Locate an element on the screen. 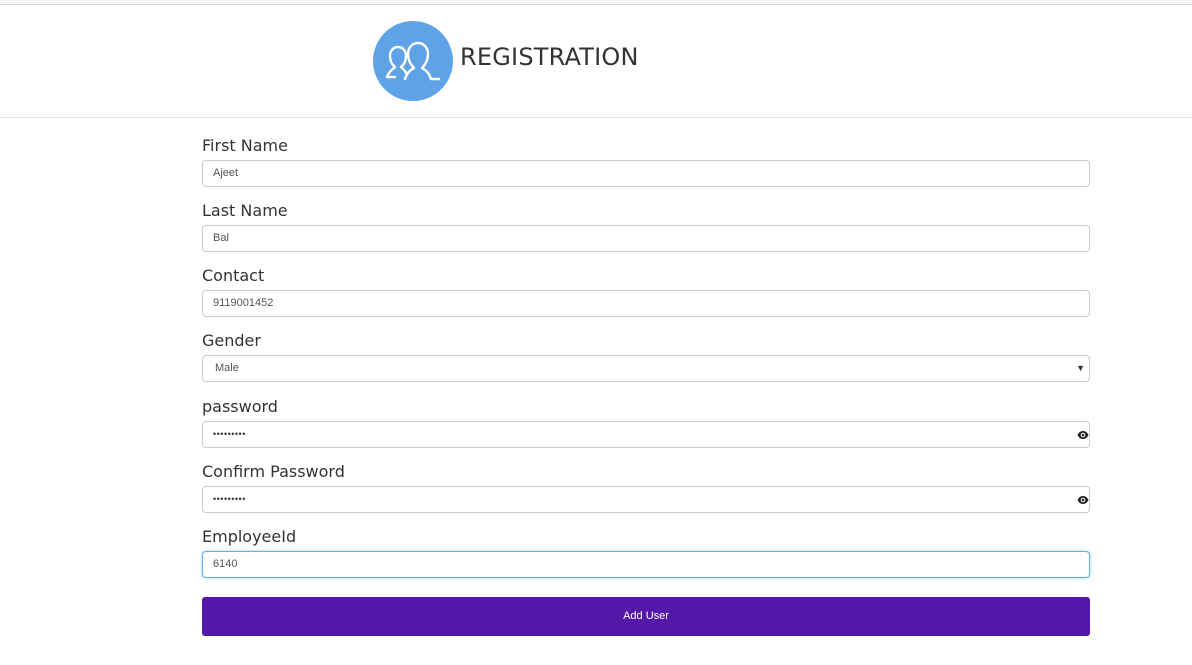  password-label: password is located at coordinates (240, 406).